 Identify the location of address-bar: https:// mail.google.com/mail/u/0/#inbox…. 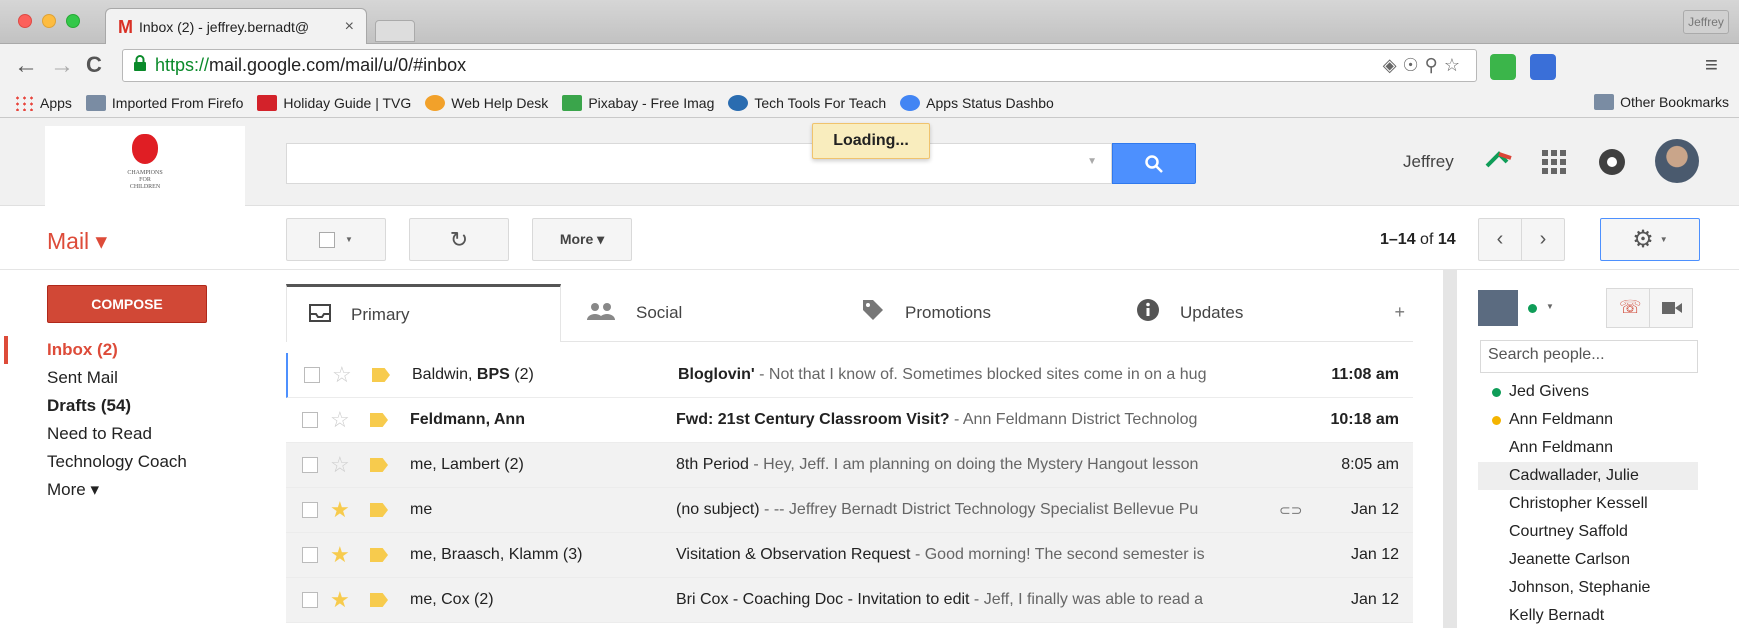
(799, 65).